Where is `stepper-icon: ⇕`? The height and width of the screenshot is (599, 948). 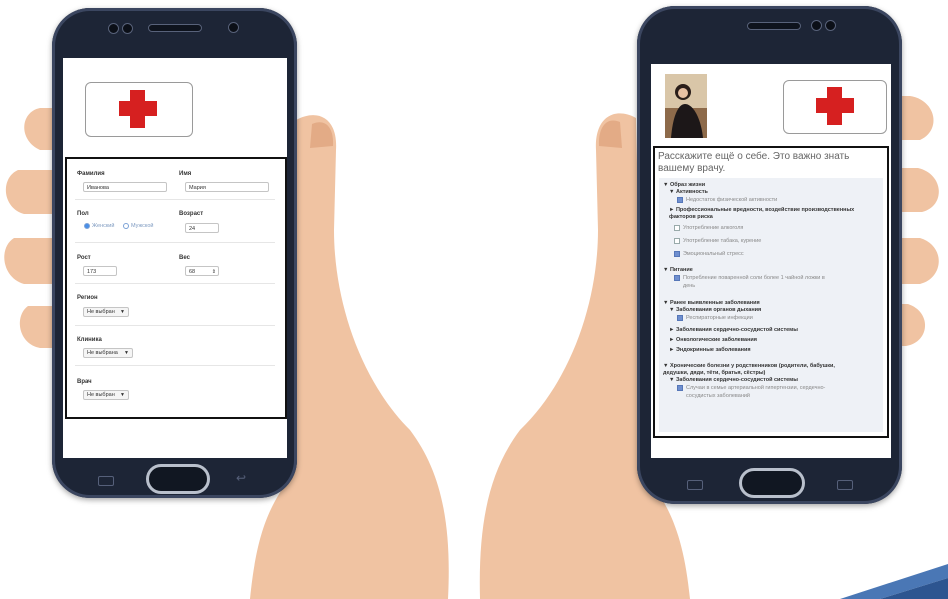
stepper-icon: ⇕ is located at coordinates (214, 272).